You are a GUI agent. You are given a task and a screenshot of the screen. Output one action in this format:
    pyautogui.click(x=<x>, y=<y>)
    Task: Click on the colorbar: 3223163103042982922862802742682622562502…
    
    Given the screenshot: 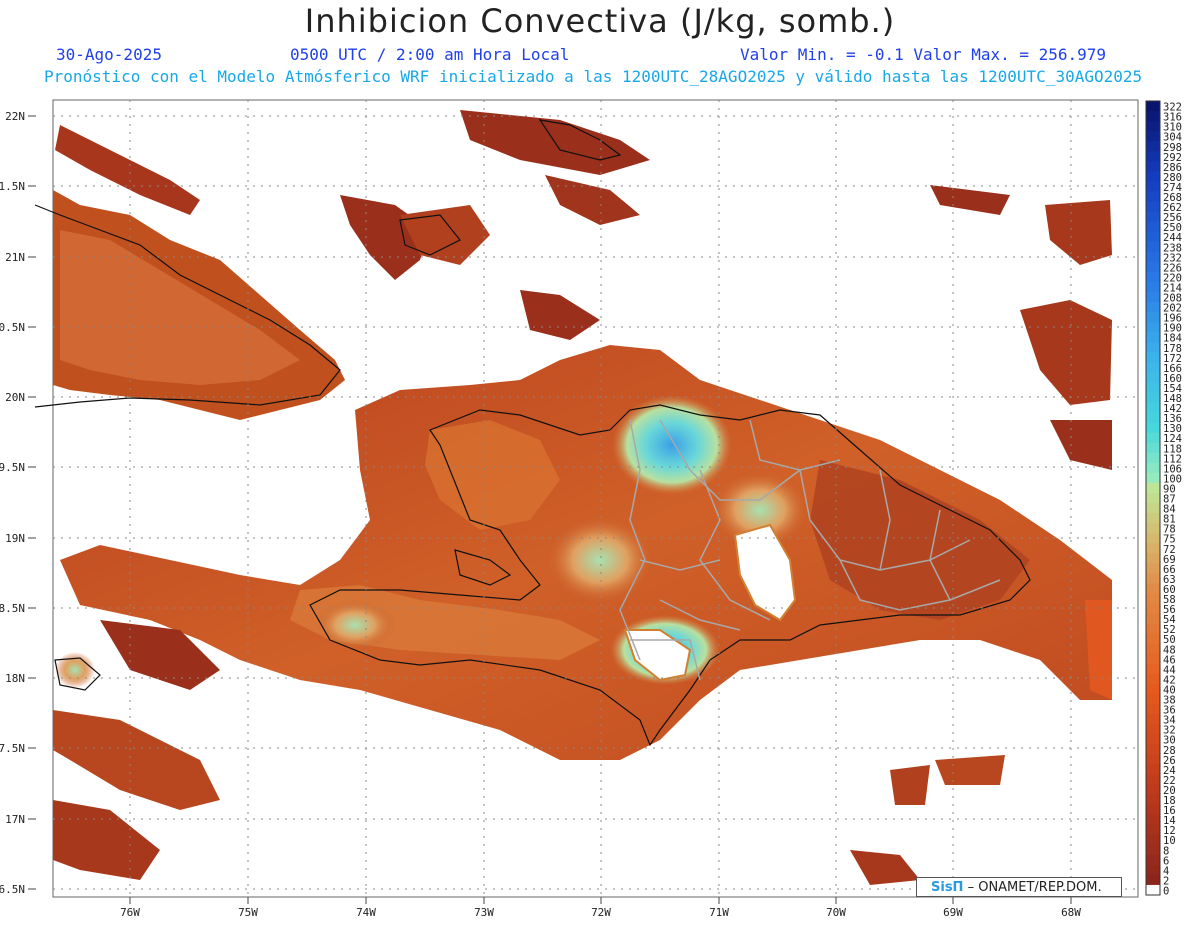 What is the action you would take?
    pyautogui.click(x=1163, y=499)
    